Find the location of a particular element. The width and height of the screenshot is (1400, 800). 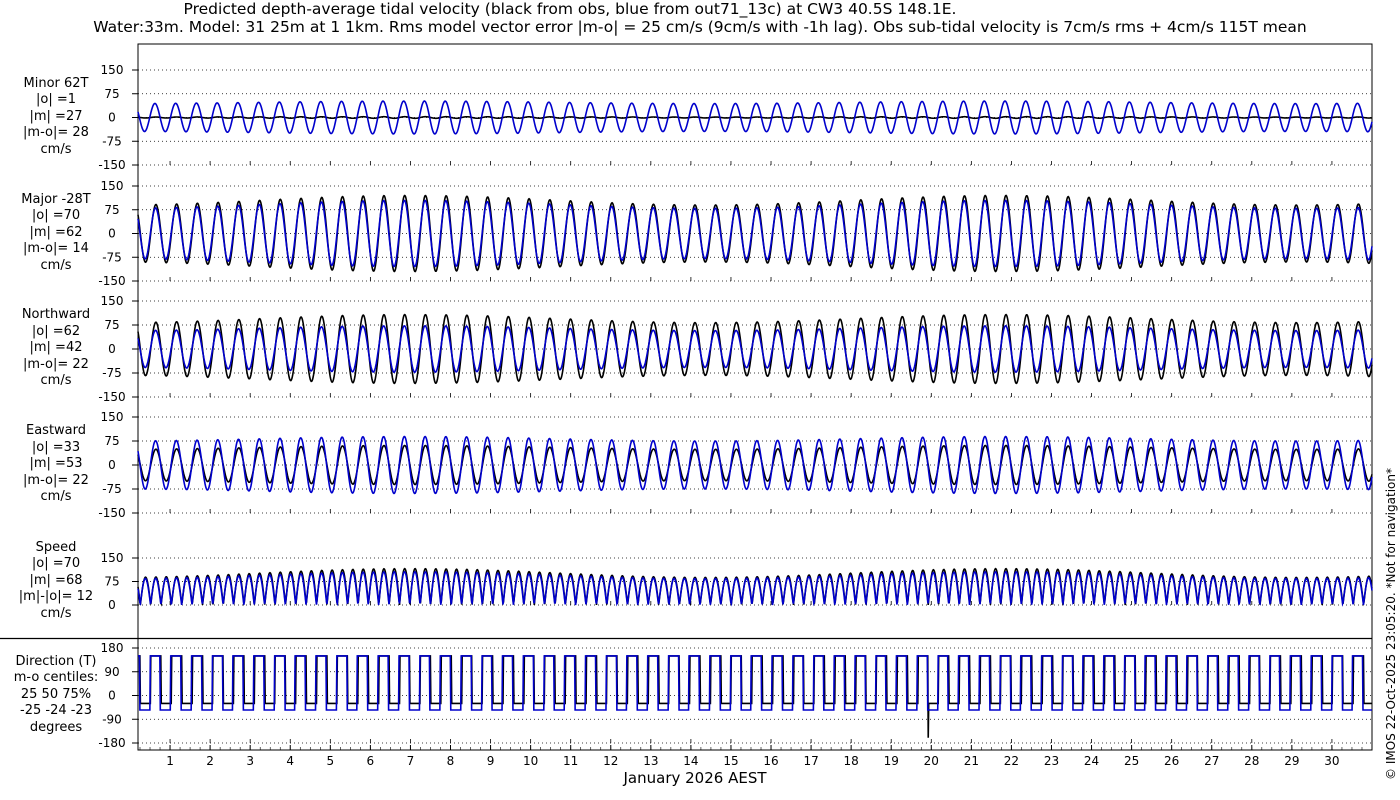

x-tick-label: 25 is located at coordinates (1131, 761).